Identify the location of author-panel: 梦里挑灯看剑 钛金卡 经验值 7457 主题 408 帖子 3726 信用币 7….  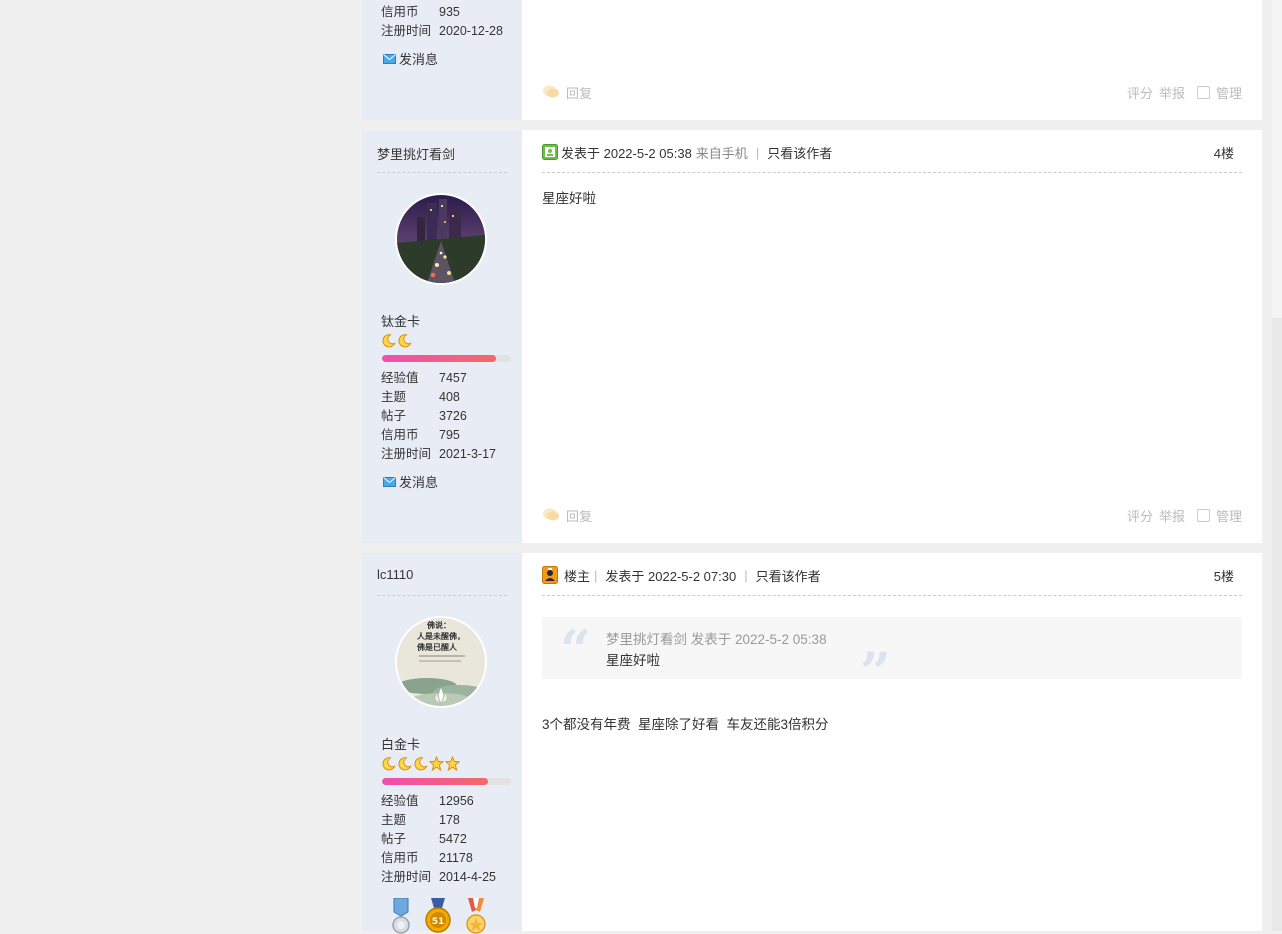
(442, 336).